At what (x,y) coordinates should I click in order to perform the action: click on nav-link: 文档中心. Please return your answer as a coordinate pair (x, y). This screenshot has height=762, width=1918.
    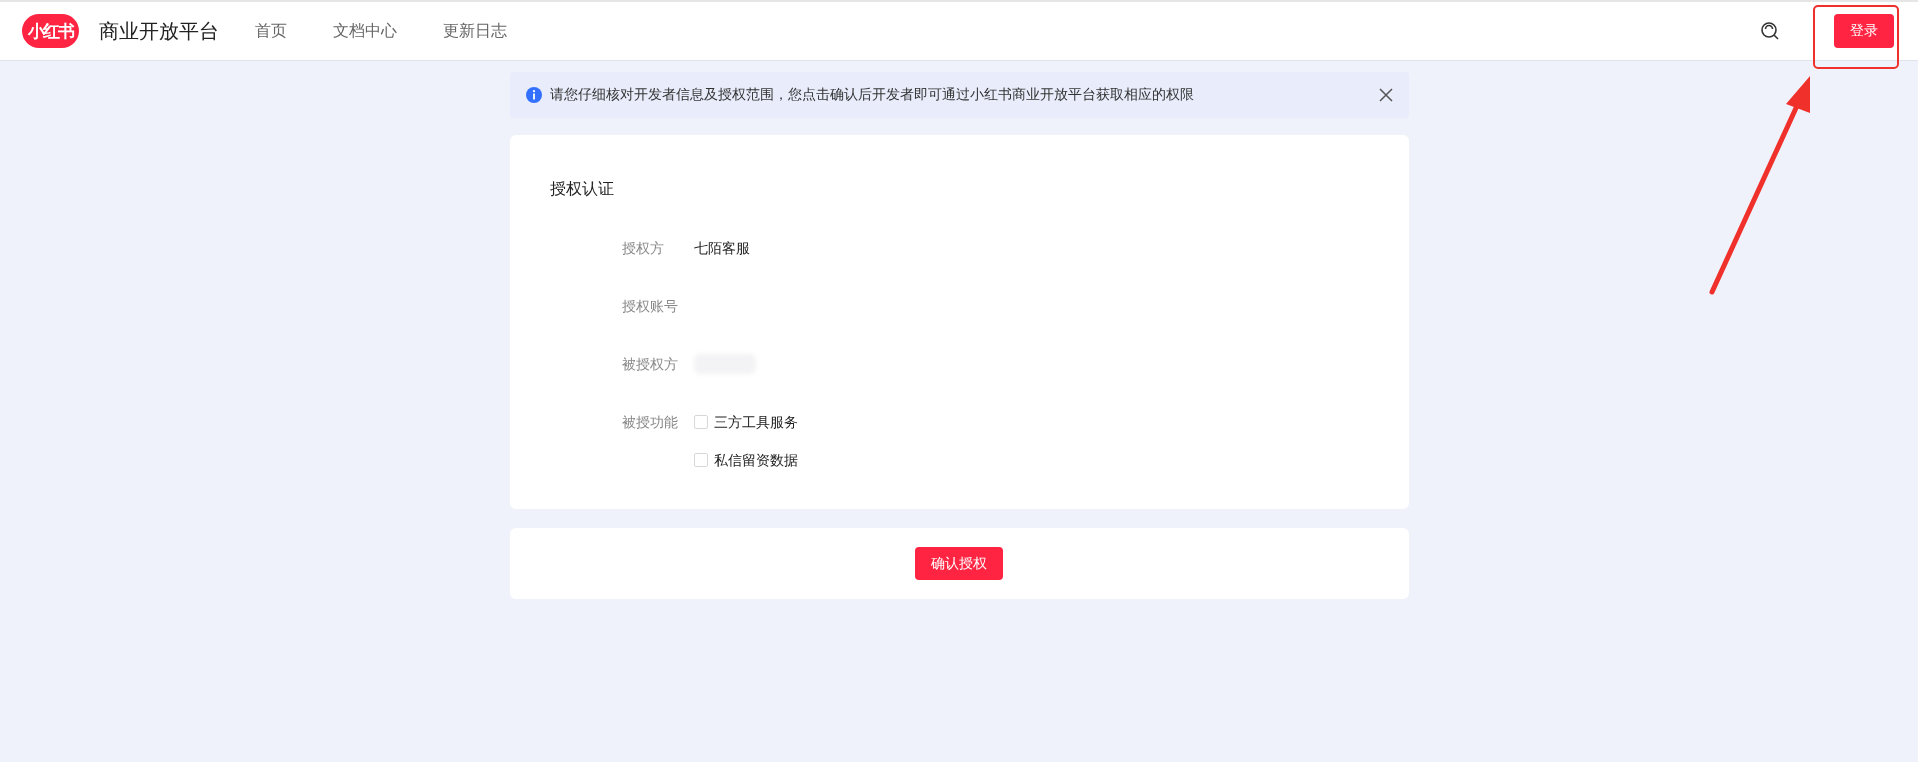
    Looking at the image, I should click on (365, 31).